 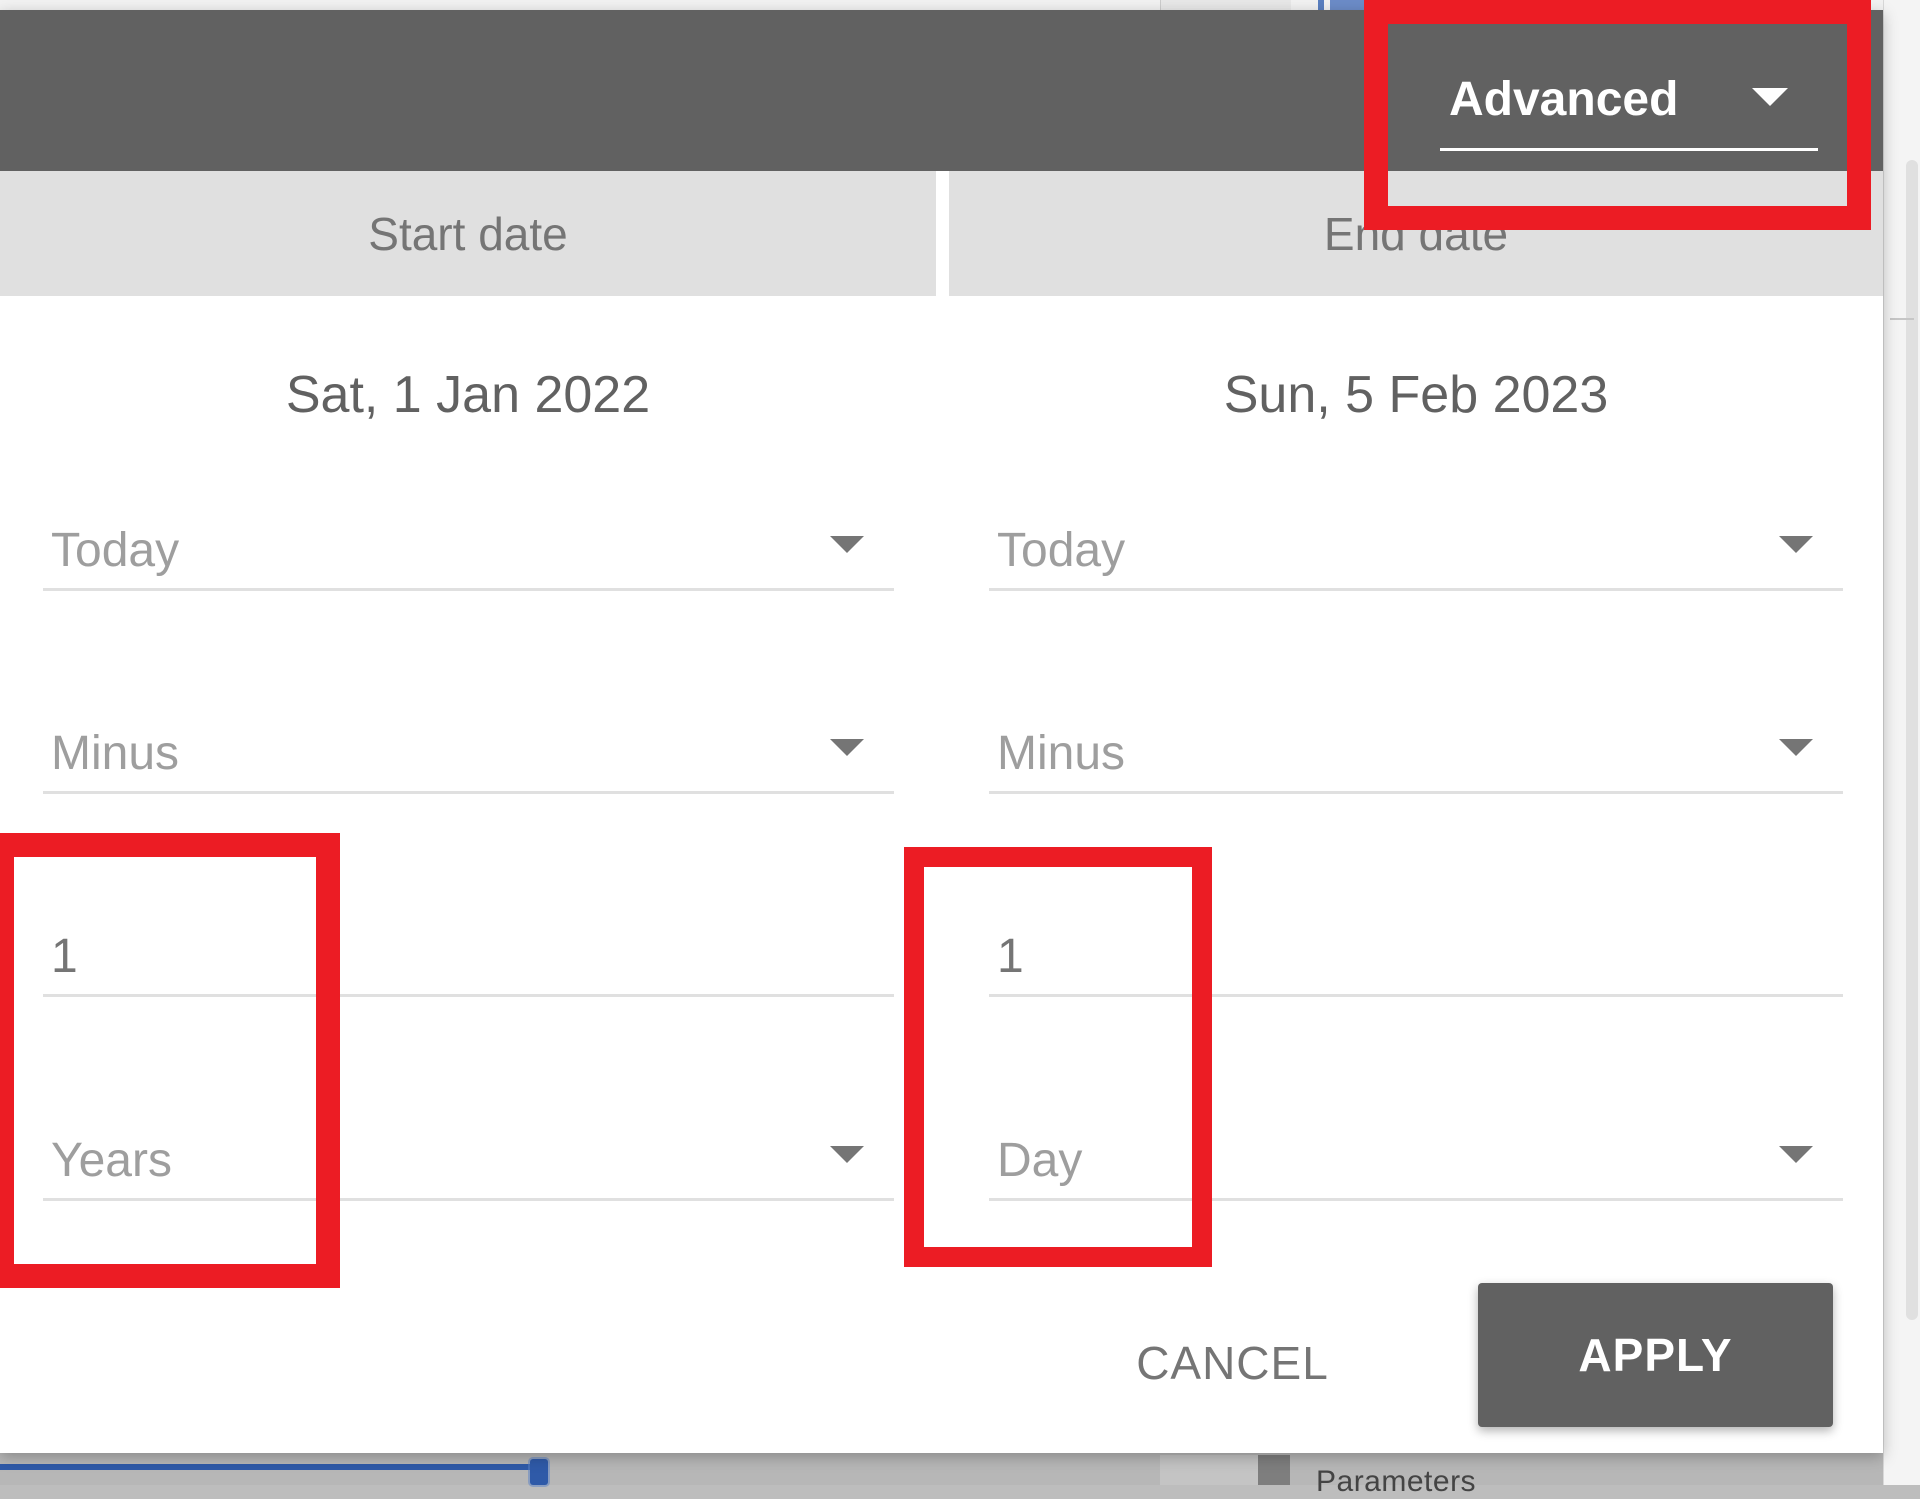 I want to click on dialog-header: Advanced, so click(x=941, y=90).